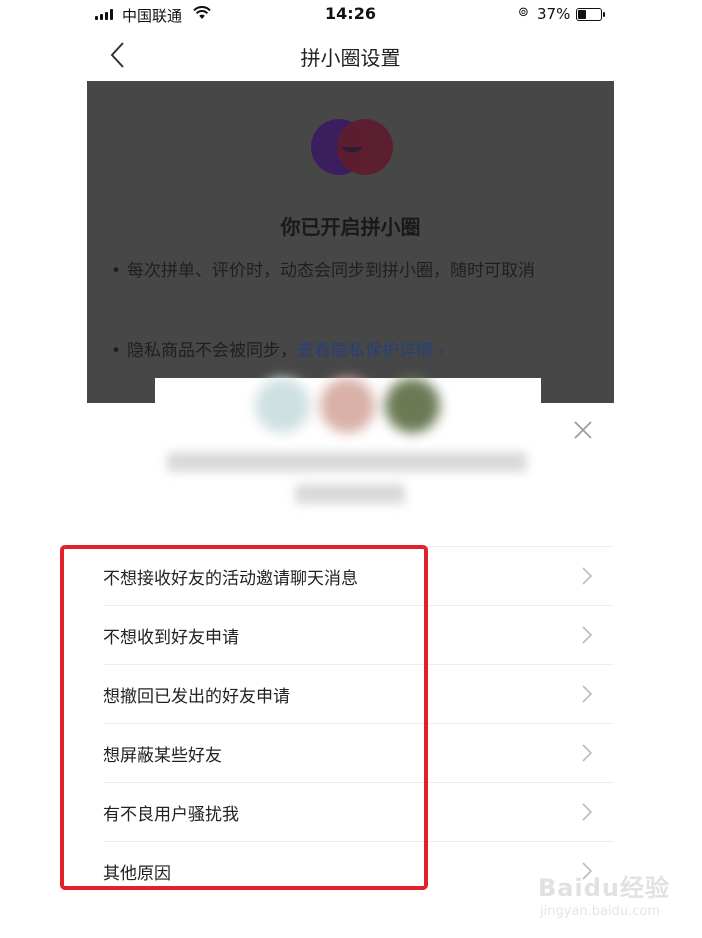  I want to click on watermark-logo-text: Baidu经验, so click(604, 888).